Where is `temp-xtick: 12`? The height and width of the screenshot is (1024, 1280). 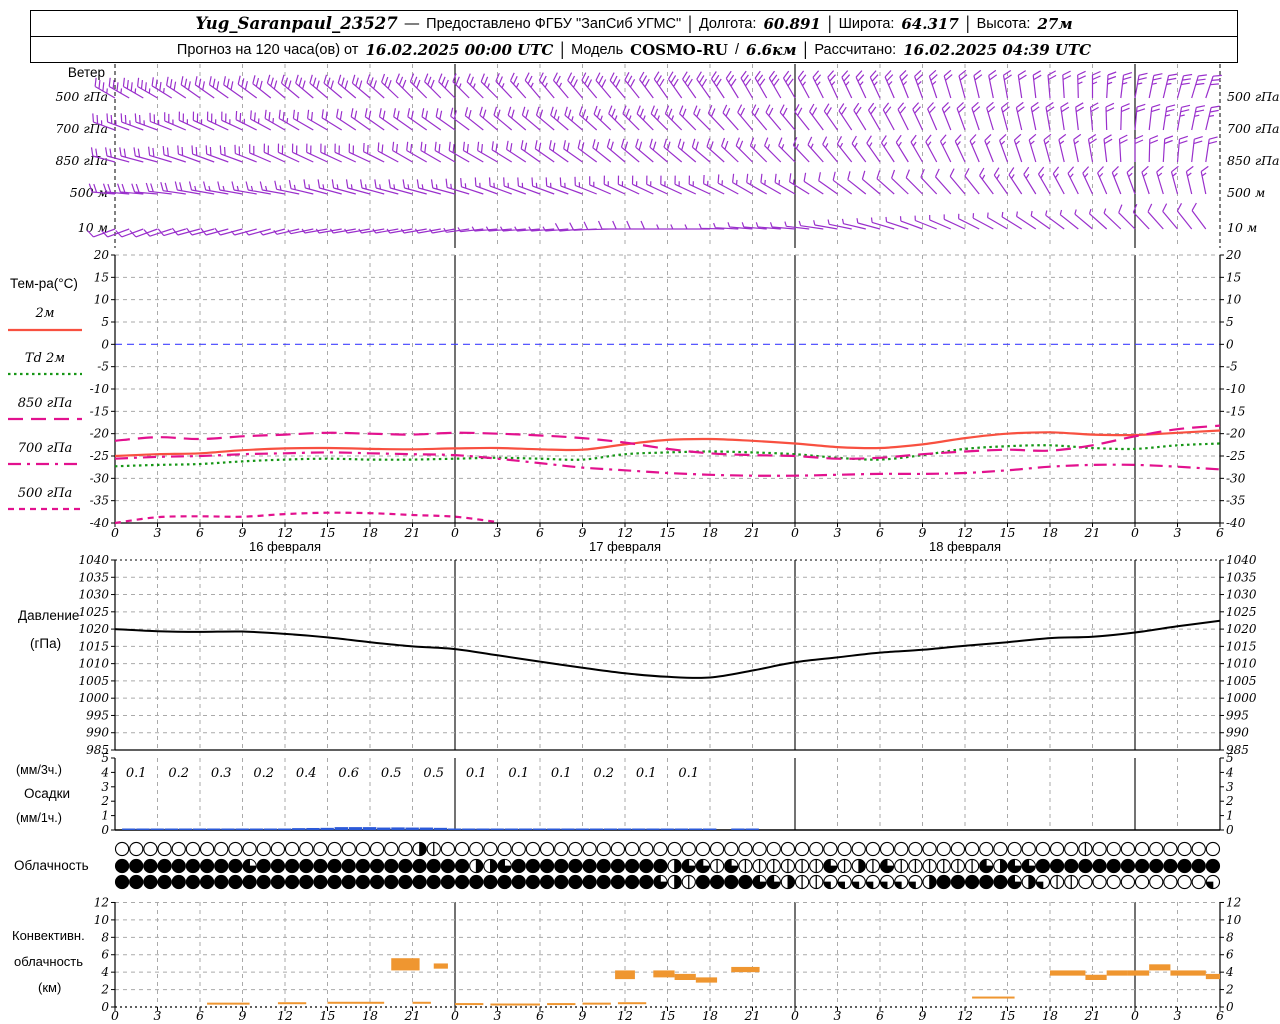
temp-xtick: 12 is located at coordinates (965, 532).